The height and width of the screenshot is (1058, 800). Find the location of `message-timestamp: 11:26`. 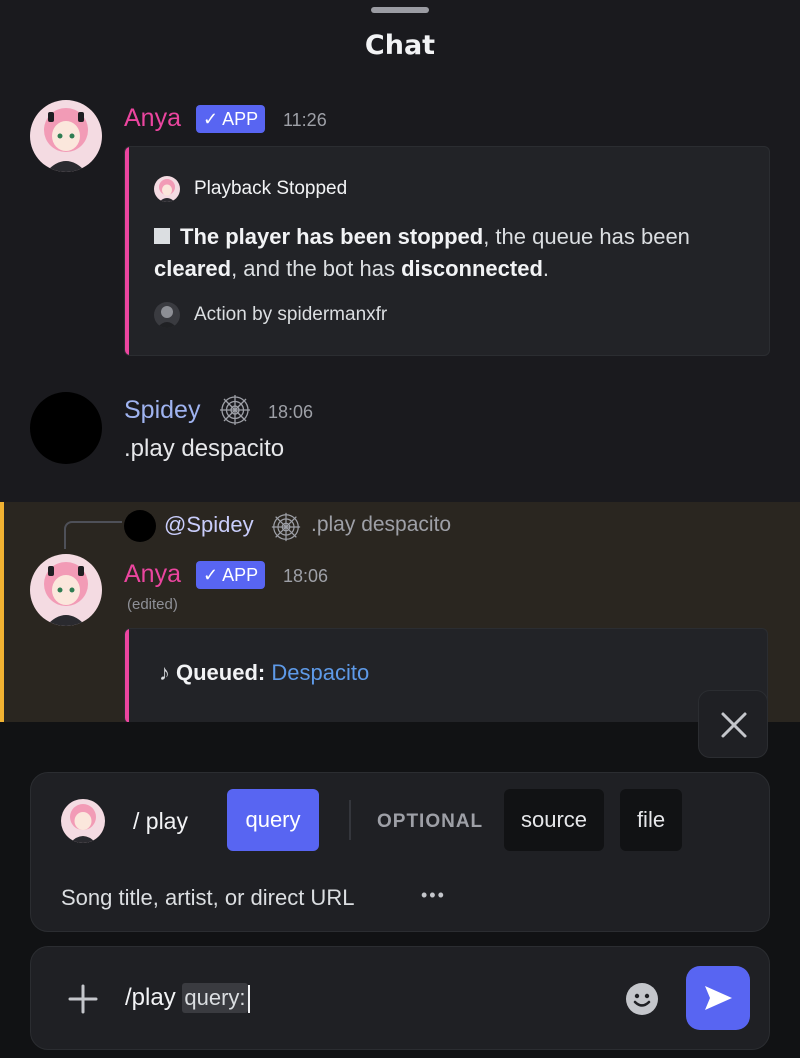

message-timestamp: 11:26 is located at coordinates (305, 120).